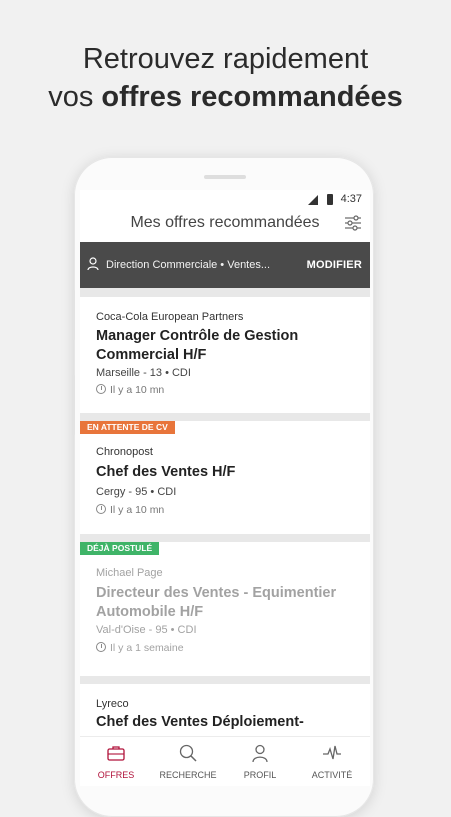 The width and height of the screenshot is (451, 817). Describe the element at coordinates (332, 752) in the screenshot. I see `activity-icon` at that location.